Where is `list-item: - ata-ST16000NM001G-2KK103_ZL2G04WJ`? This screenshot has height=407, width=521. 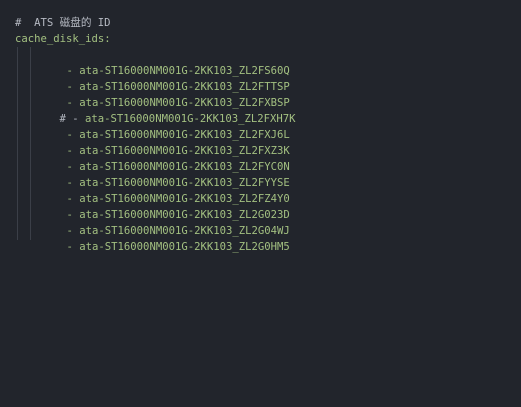 list-item: - ata-ST16000NM001G-2KK103_ZL2G04WJ is located at coordinates (165, 222).